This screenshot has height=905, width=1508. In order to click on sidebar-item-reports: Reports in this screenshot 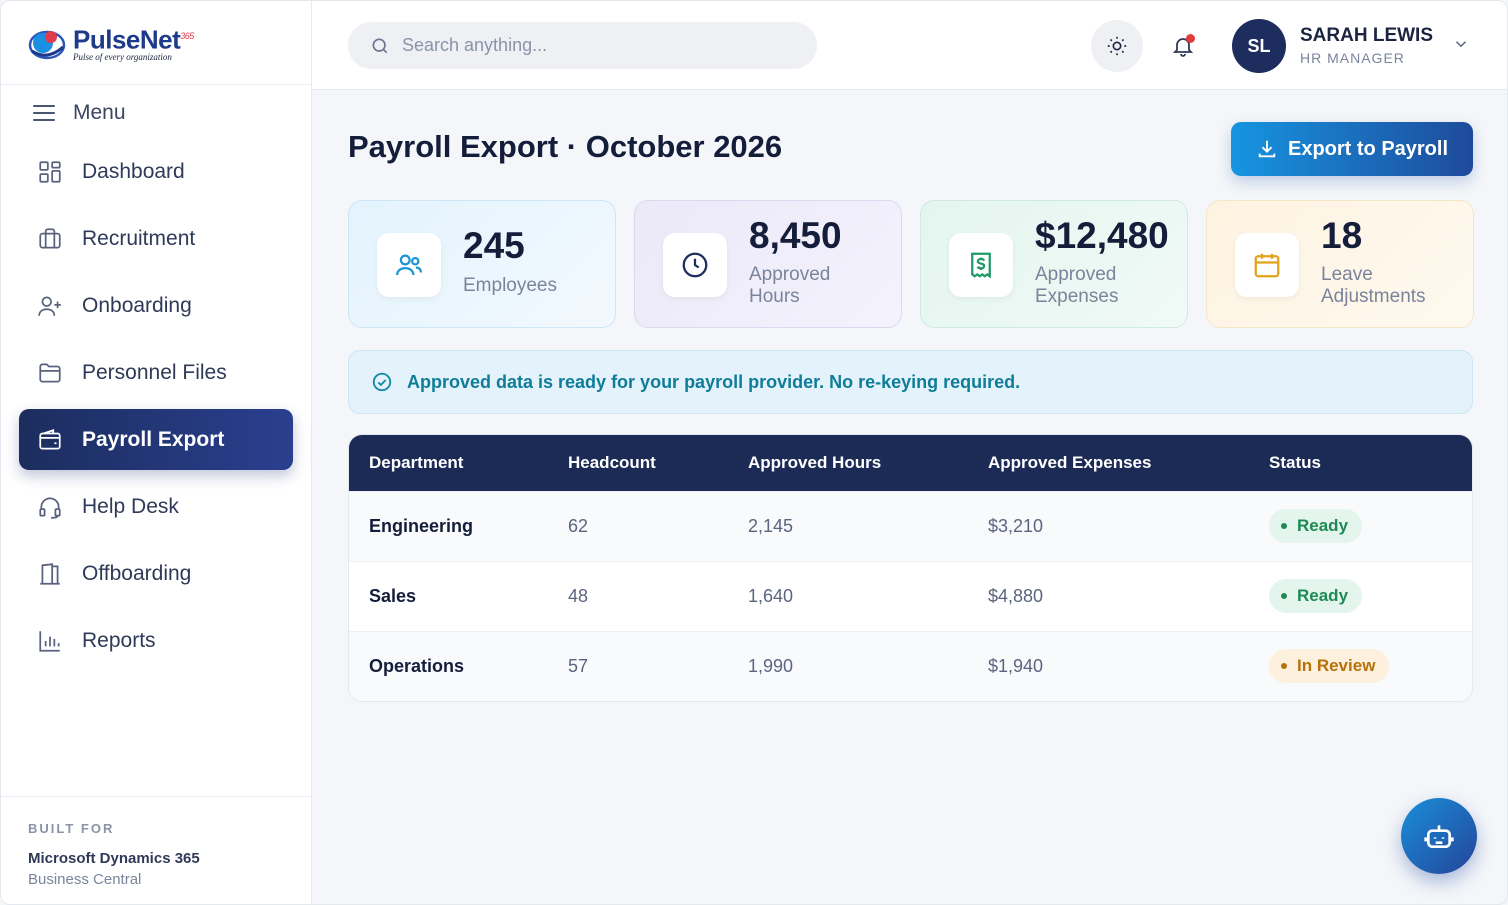, I will do `click(156, 640)`.